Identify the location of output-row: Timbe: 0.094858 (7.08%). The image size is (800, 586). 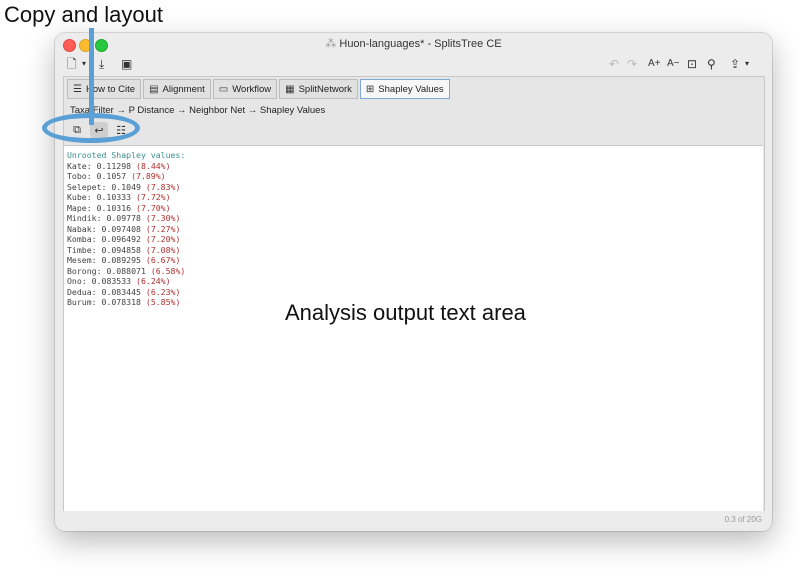
(124, 249).